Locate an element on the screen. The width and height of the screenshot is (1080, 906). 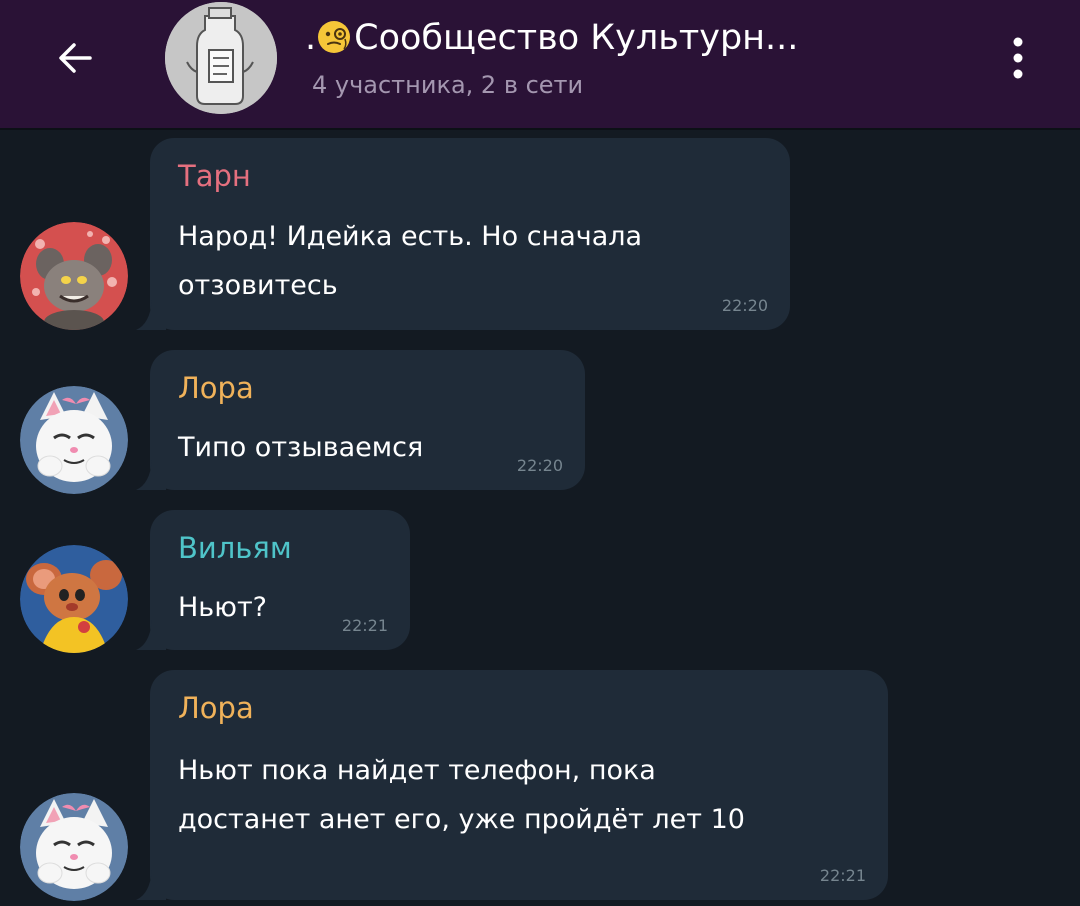
group-avatar is located at coordinates (221, 58).